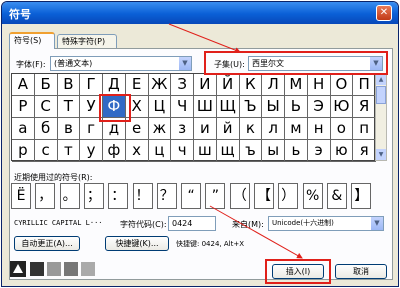  Describe the element at coordinates (256, 232) in the screenshot. I see `arrow-to-insert` at that location.